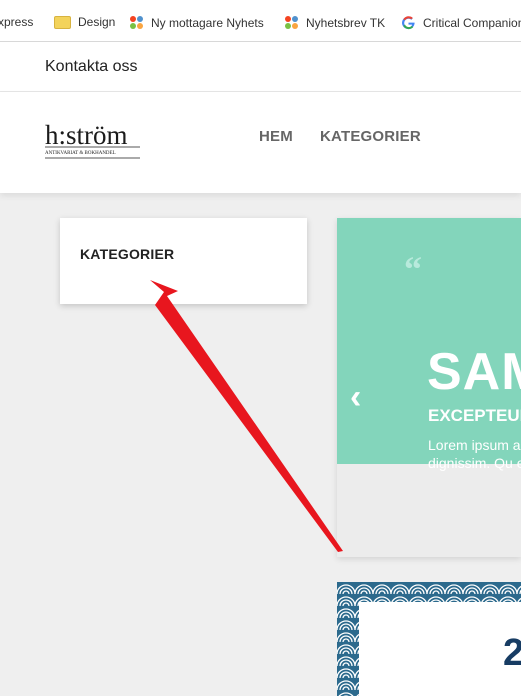 The height and width of the screenshot is (696, 521). Describe the element at coordinates (86, 135) in the screenshot. I see `logo-text: h:ström` at that location.